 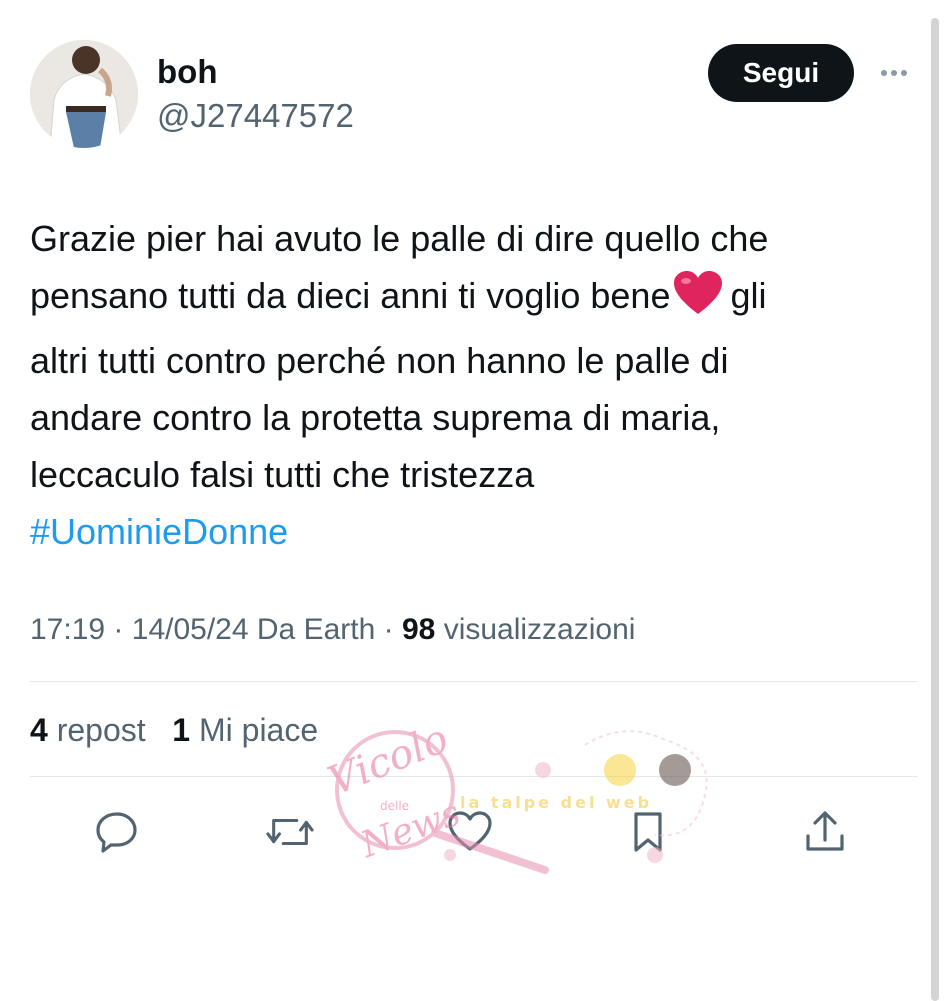 What do you see at coordinates (388, 760) in the screenshot?
I see `watermark-text: Vicolo` at bounding box center [388, 760].